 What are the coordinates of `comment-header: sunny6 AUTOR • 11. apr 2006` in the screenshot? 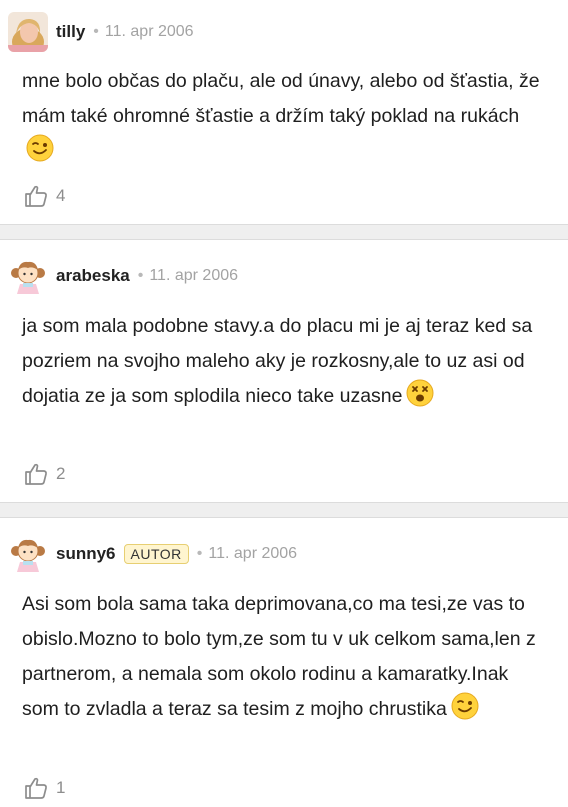 It's located at (152, 554).